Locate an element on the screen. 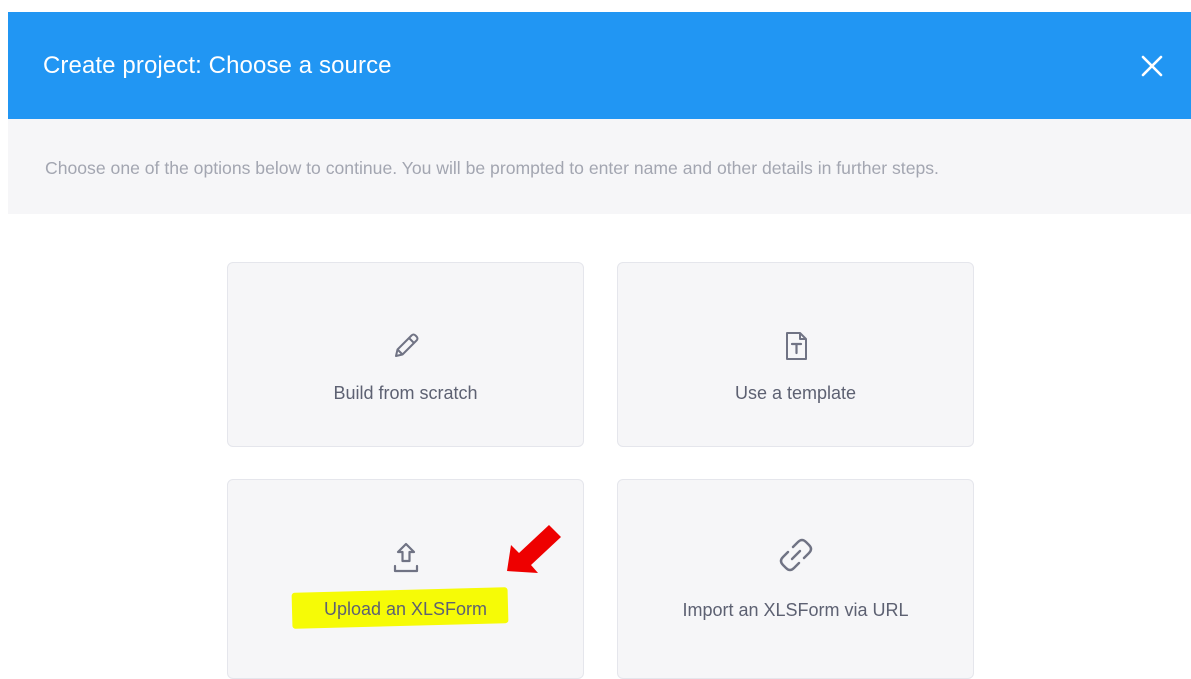  link-icon is located at coordinates (796, 555).